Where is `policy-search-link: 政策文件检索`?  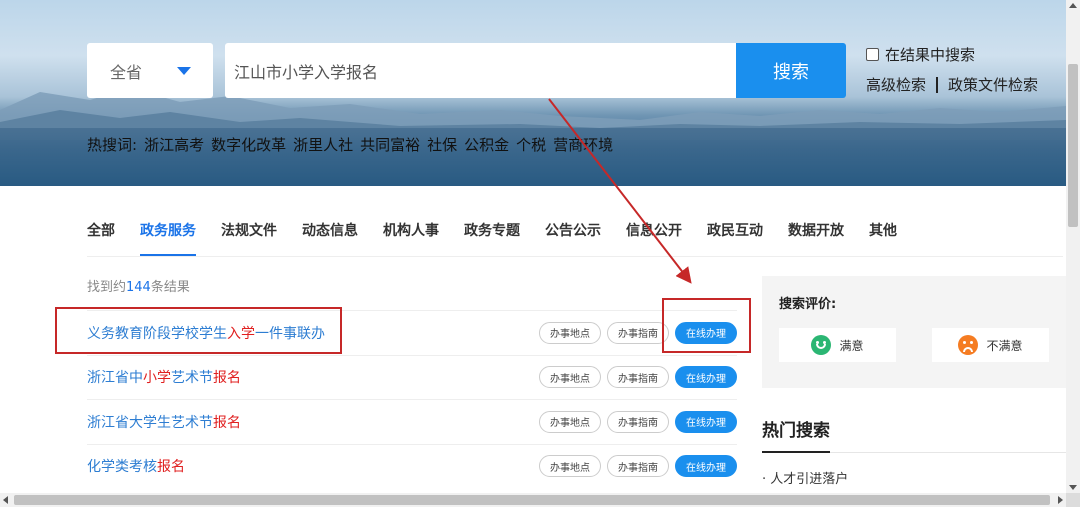
policy-search-link: 政策文件检索 is located at coordinates (993, 84).